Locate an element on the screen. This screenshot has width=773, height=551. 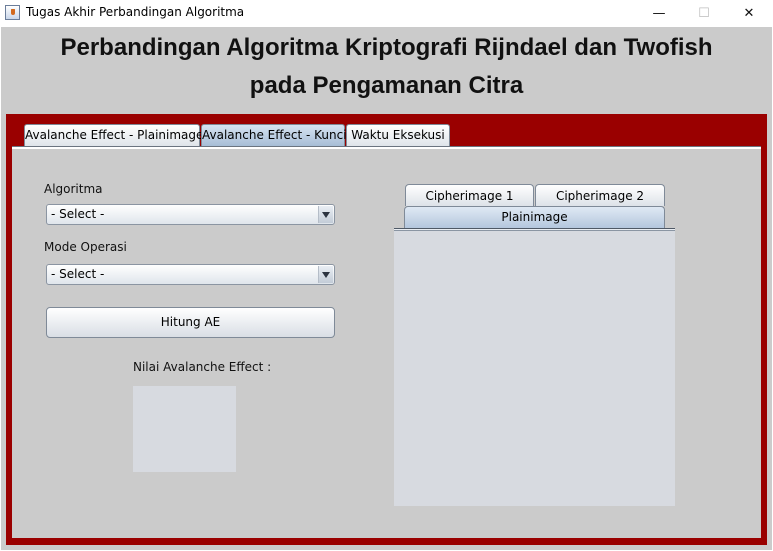
nilai-avalanche-label: Nilai Avalanche Effect : is located at coordinates (202, 367).